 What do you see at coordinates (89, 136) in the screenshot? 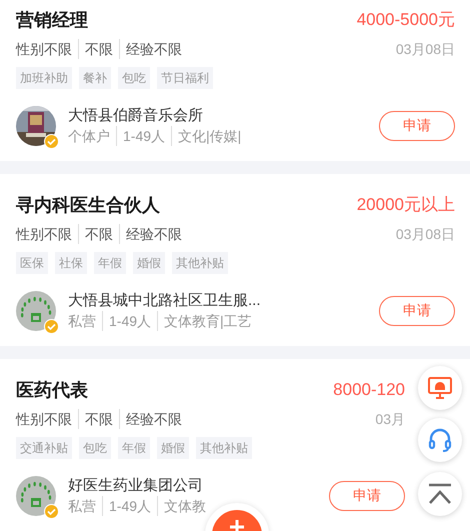
I see `company-detail: 个体户` at bounding box center [89, 136].